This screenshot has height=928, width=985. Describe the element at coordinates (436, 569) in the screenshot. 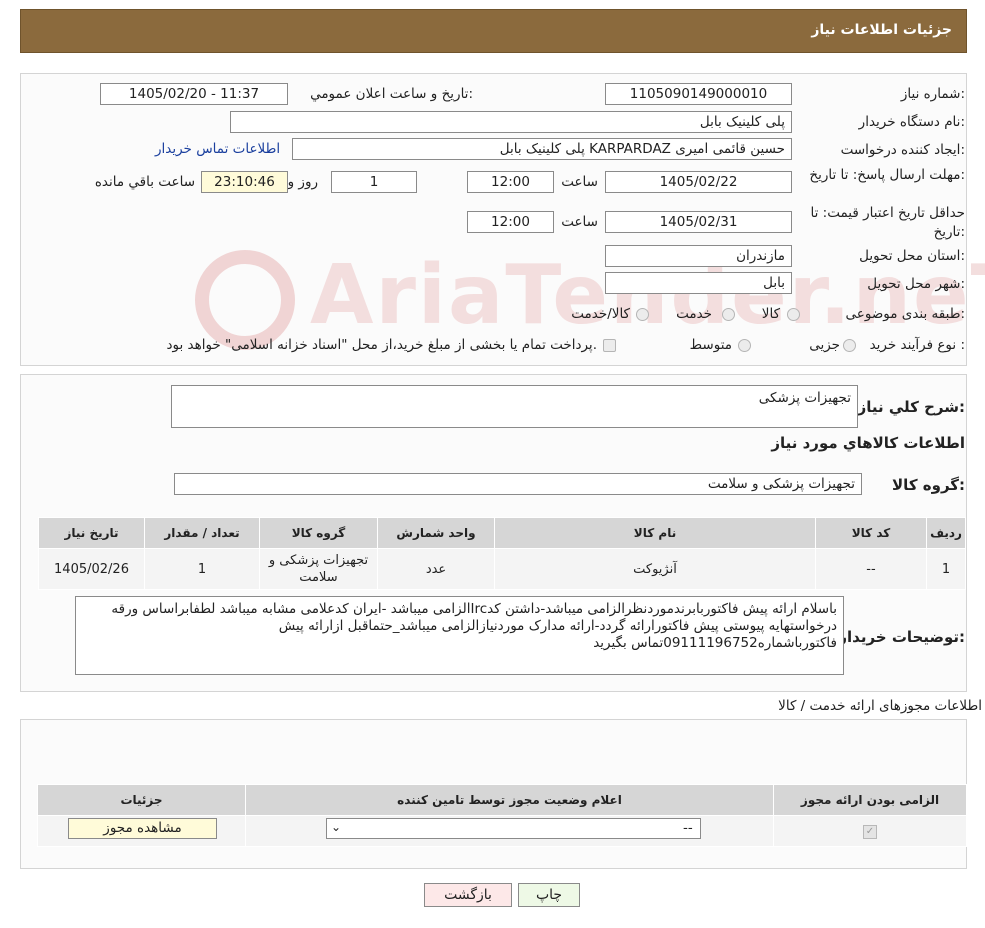

I see `cell-unit: عدد` at that location.